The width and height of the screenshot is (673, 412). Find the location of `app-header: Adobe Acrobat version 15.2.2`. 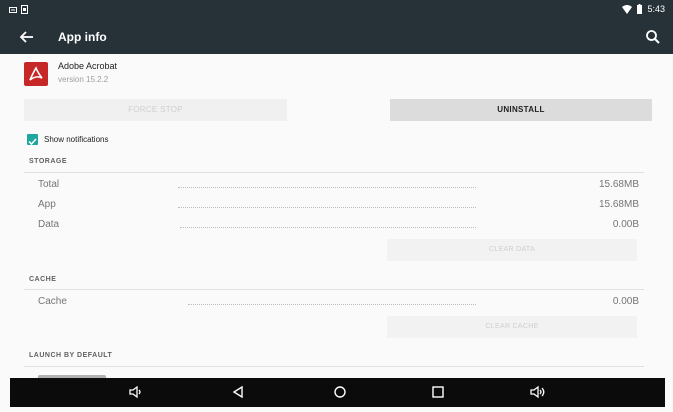

app-header: Adobe Acrobat version 15.2.2 is located at coordinates (334, 75).